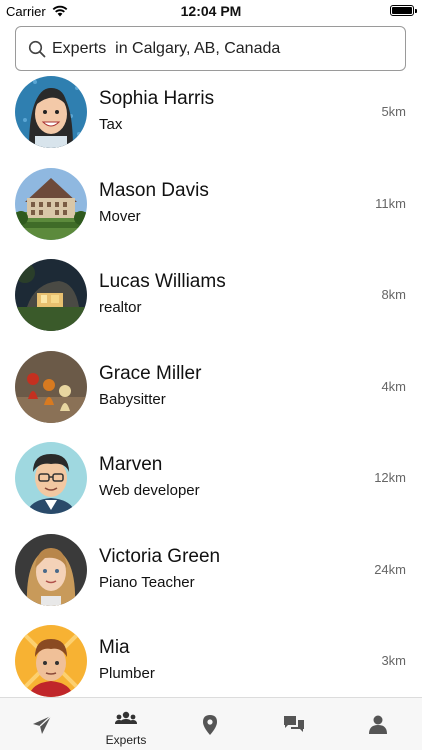 The width and height of the screenshot is (422, 751). I want to click on search-location: in Calgary, AB, Canada, so click(193, 48).